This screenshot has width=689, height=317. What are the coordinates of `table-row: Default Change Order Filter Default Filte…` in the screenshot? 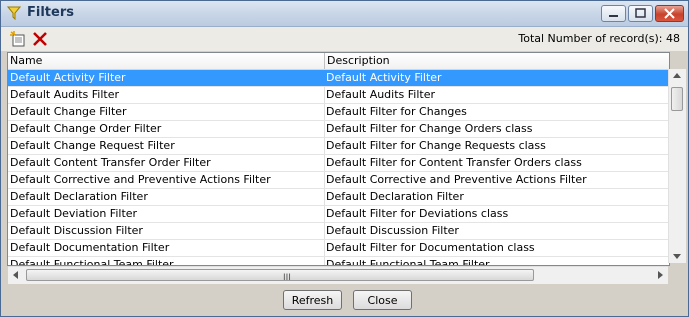 It's located at (338, 129).